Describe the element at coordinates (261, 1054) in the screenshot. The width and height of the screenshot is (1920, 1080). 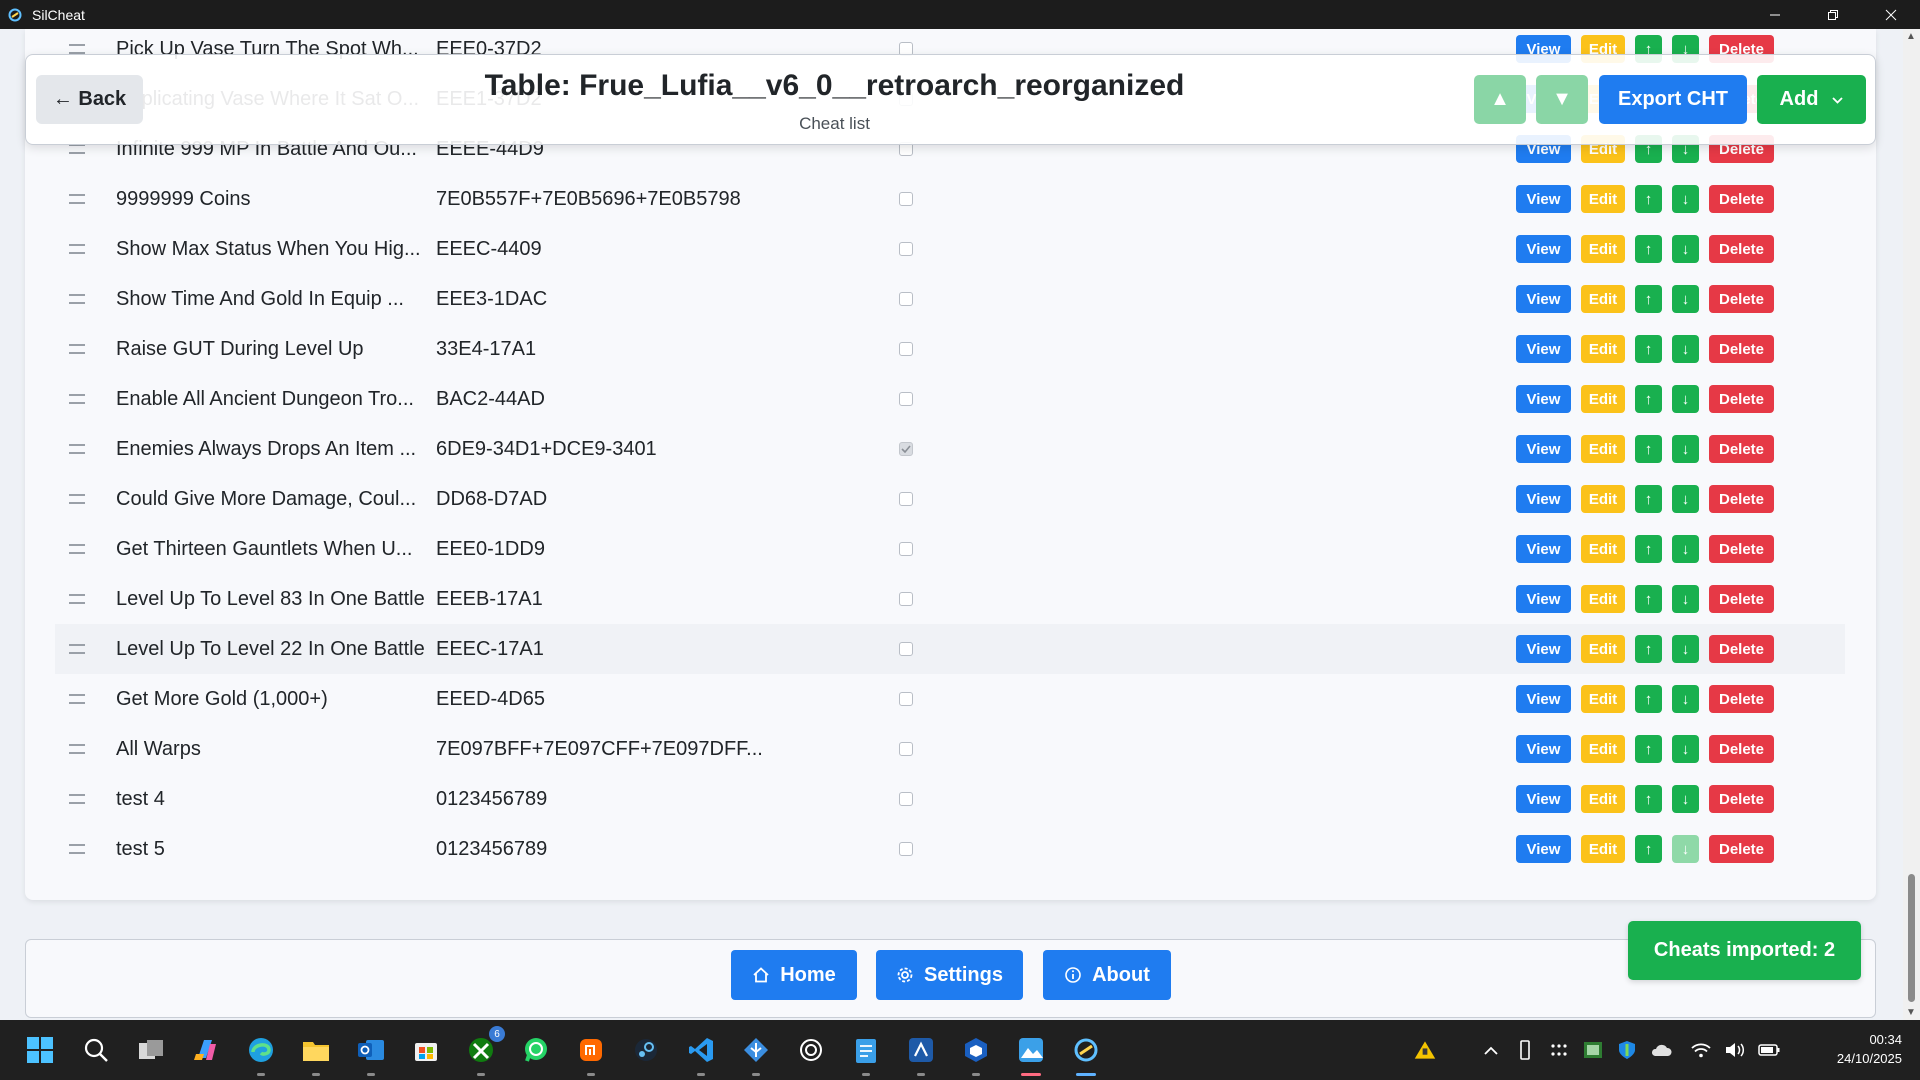
I see `edge-browser-icon` at that location.